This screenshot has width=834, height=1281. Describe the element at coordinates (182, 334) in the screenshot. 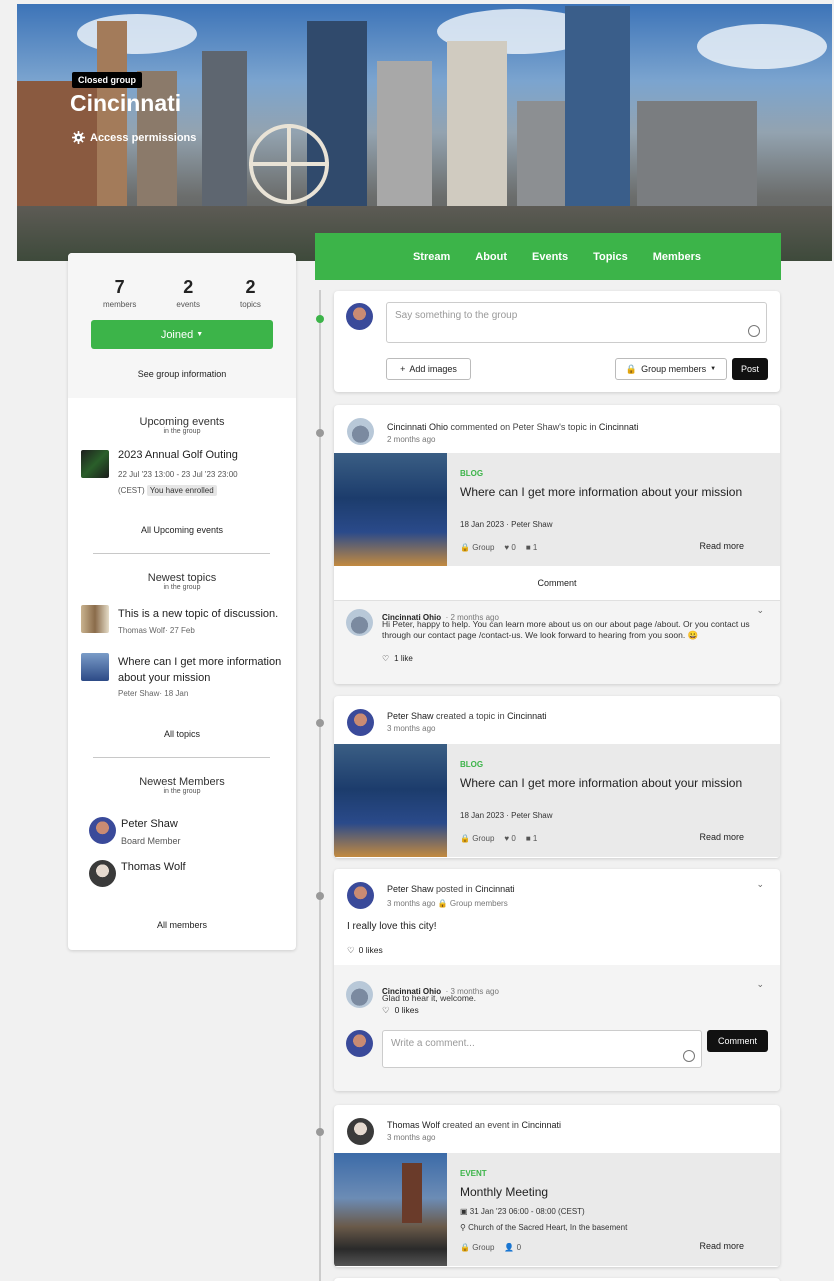

I see `joined-dropdown-button: Joined ▼` at that location.